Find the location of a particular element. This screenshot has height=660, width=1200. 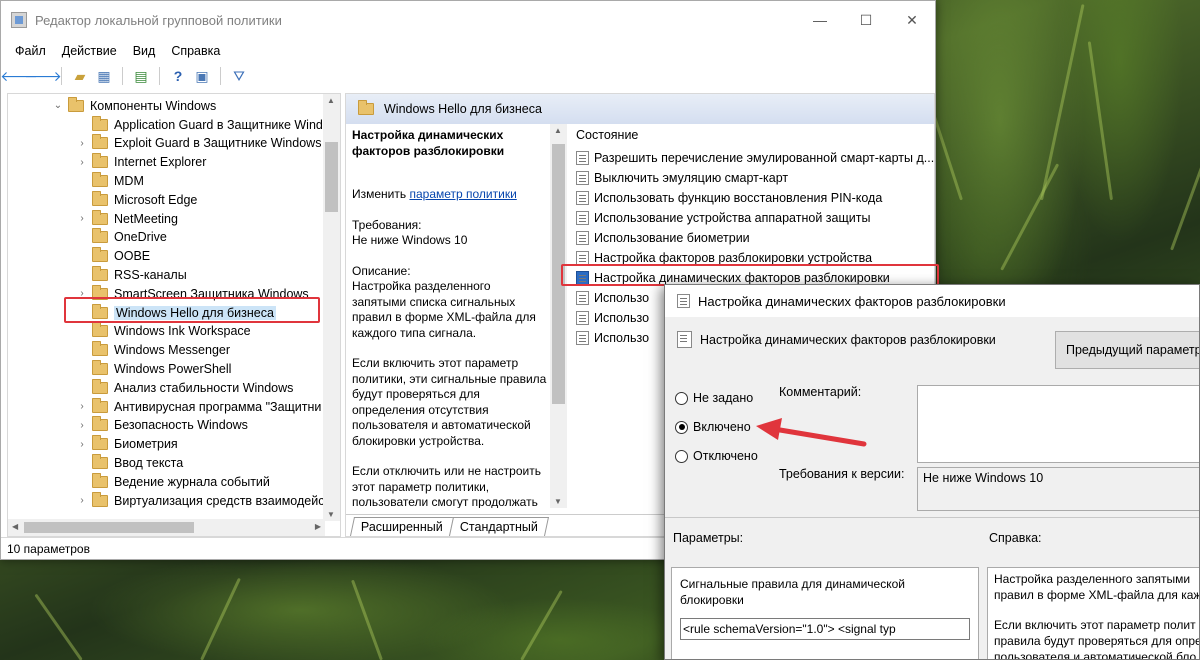

menu-file: Файл is located at coordinates (30, 51).